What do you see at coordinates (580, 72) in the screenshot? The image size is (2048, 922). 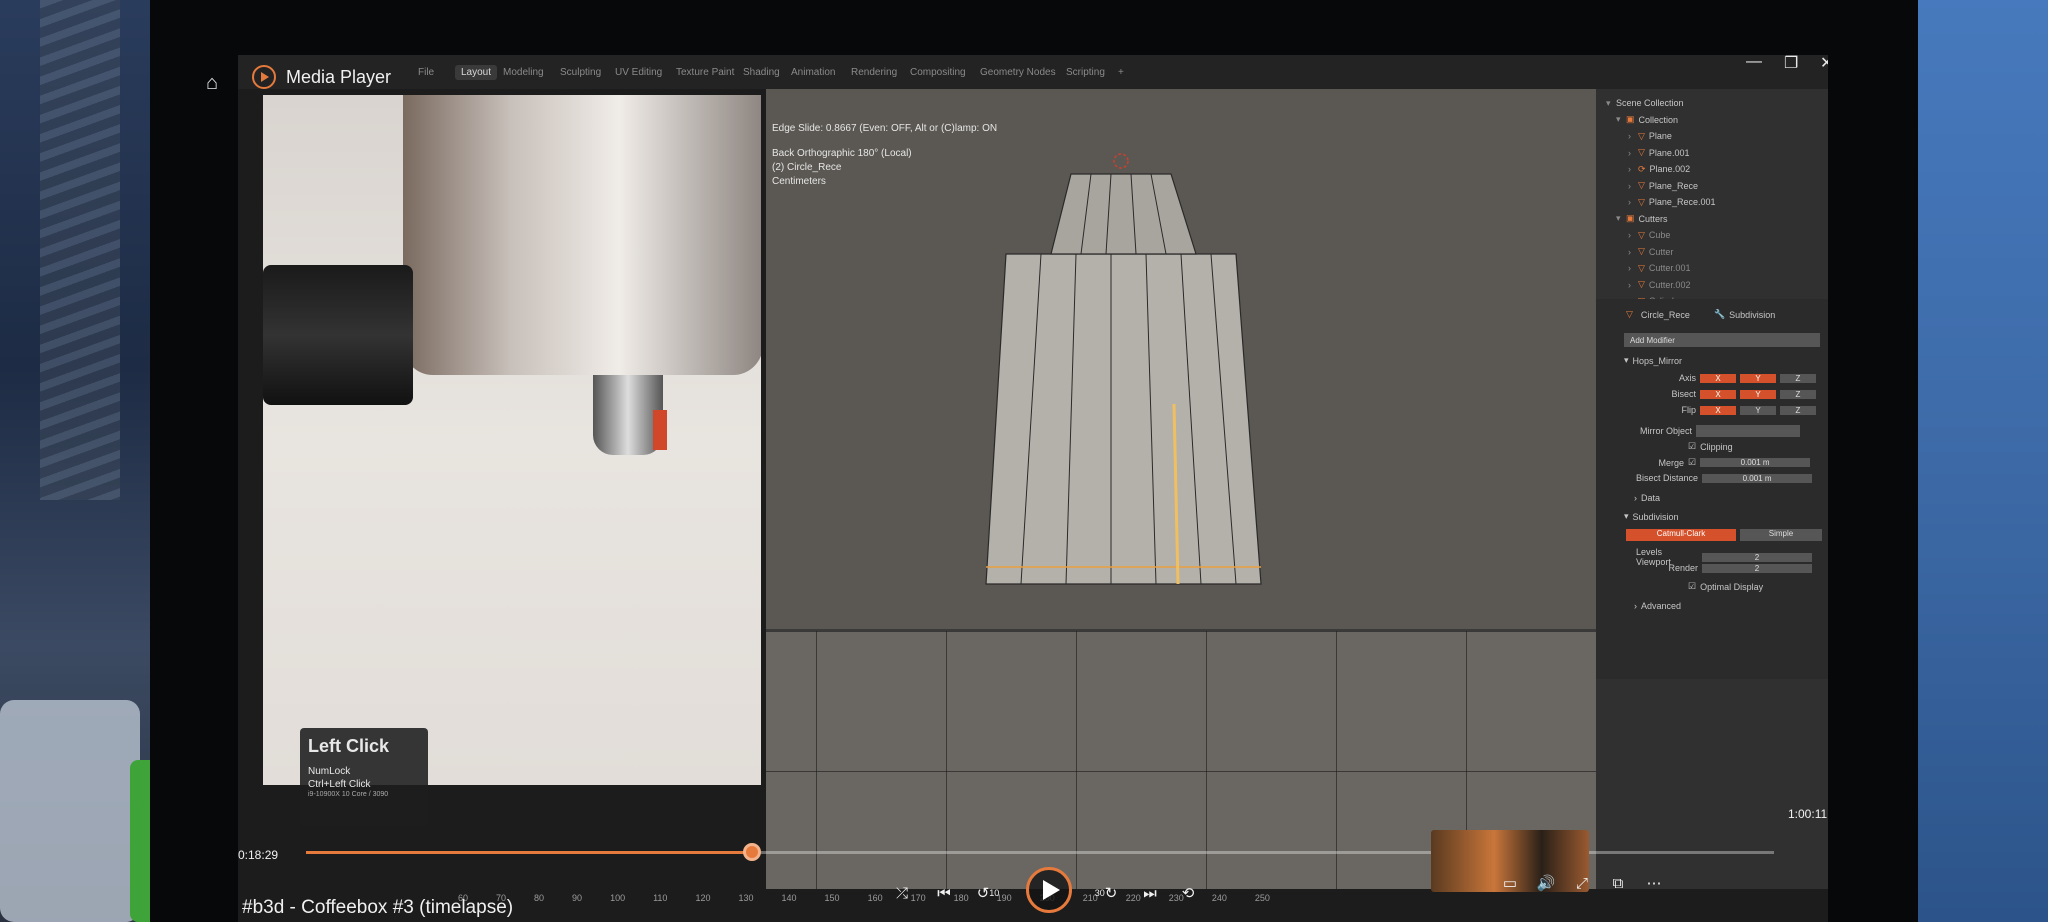 I see `tab-sculpting: Sculpting` at bounding box center [580, 72].